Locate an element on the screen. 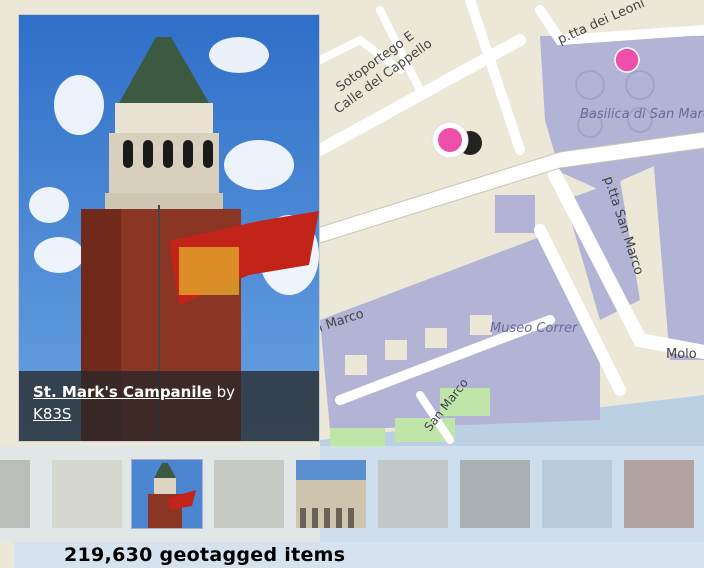 This screenshot has width=704, height=568. geotagged-count: 219,630 geotagged items is located at coordinates (205, 555).